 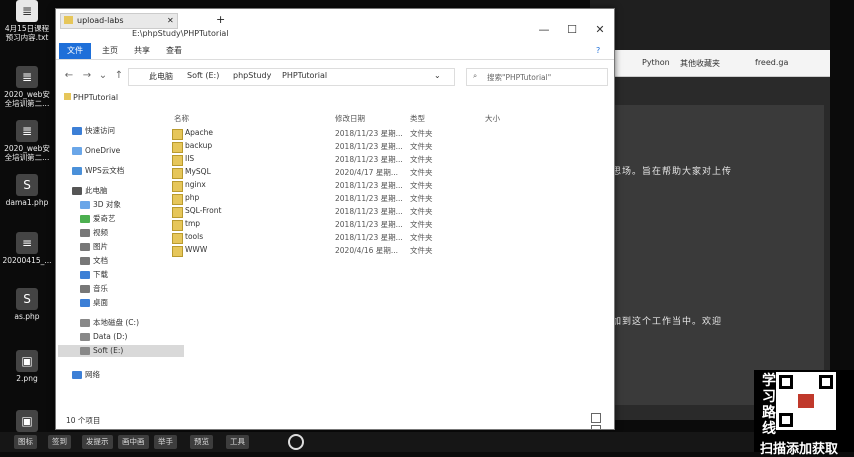 What do you see at coordinates (110, 51) in the screenshot?
I see `tab-home: 主页` at bounding box center [110, 51].